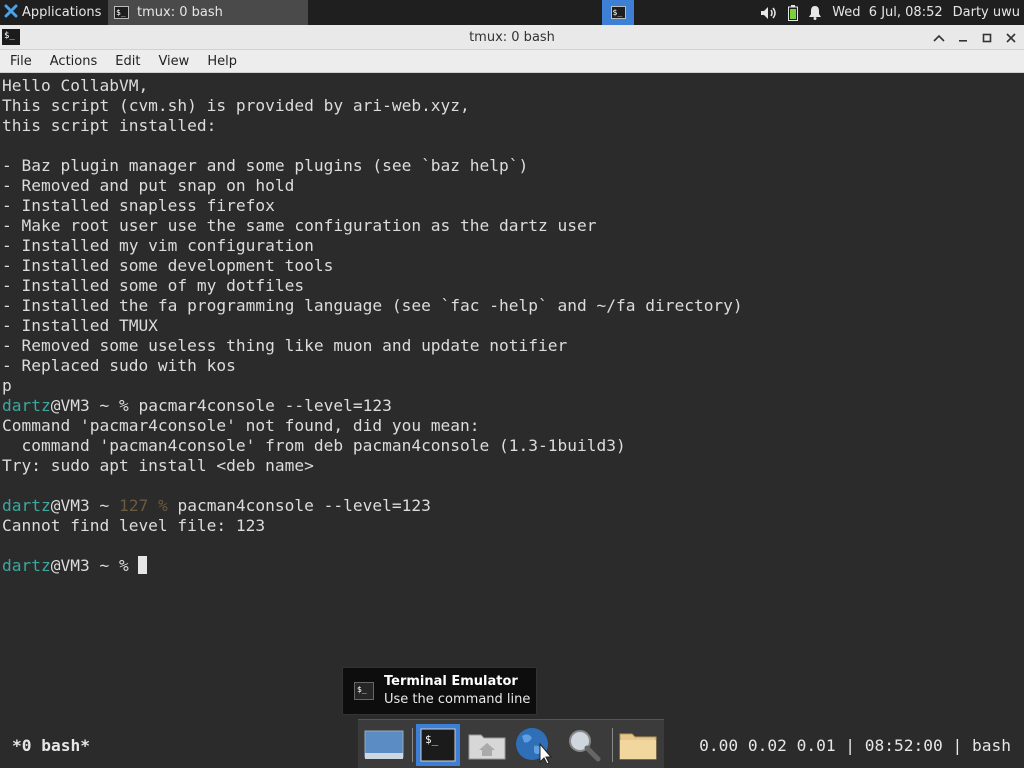 The width and height of the screenshot is (1024, 768). Describe the element at coordinates (20, 61) in the screenshot. I see `menu-file: File` at that location.